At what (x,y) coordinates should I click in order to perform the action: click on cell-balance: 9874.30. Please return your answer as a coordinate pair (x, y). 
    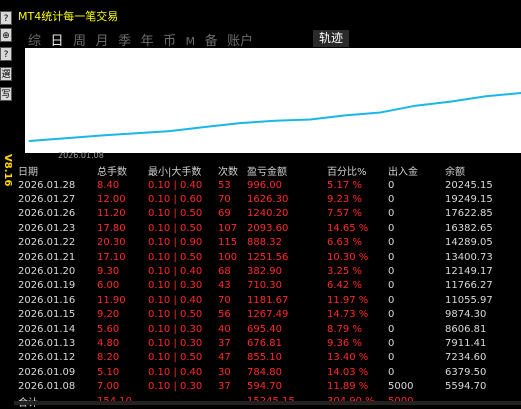
    Looking at the image, I should click on (475, 315).